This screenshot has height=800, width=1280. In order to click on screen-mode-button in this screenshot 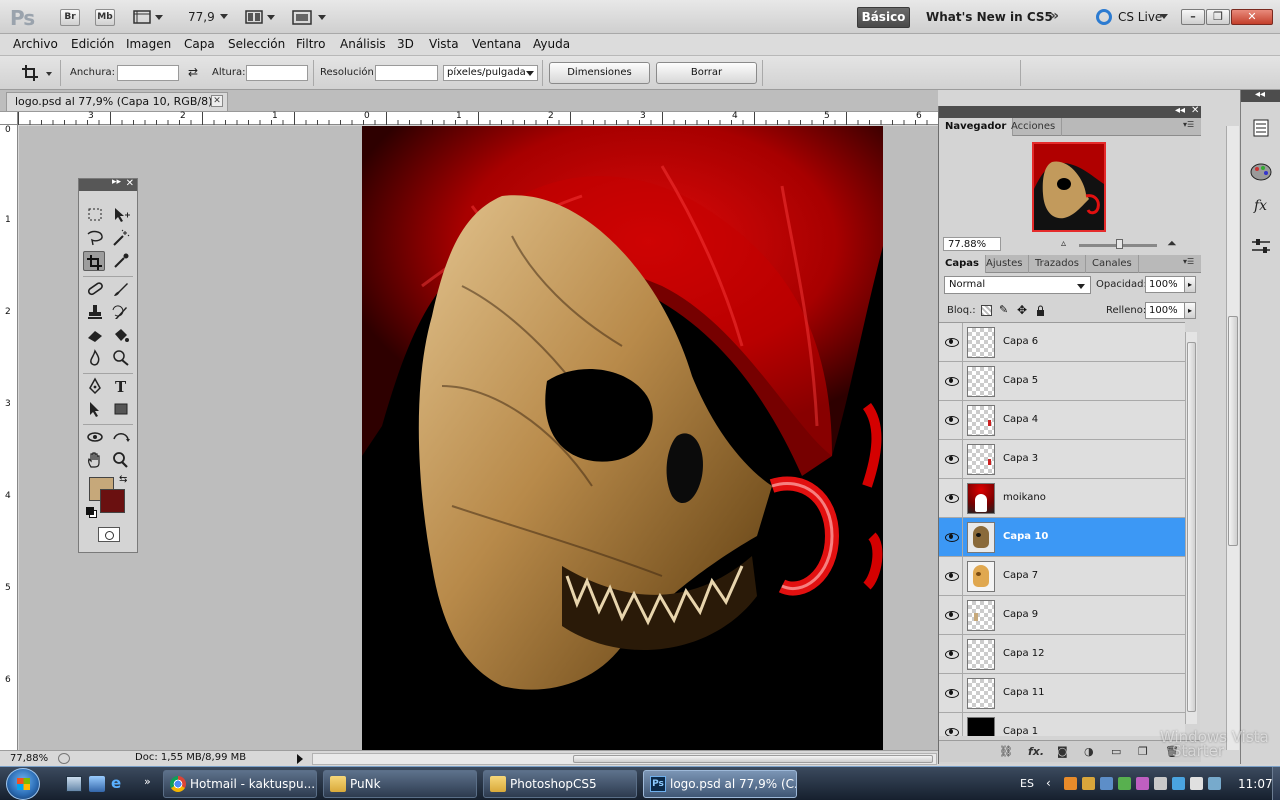, I will do `click(310, 17)`.